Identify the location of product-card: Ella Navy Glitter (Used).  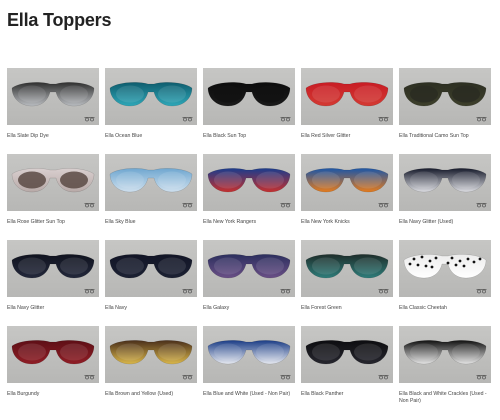
(445, 197).